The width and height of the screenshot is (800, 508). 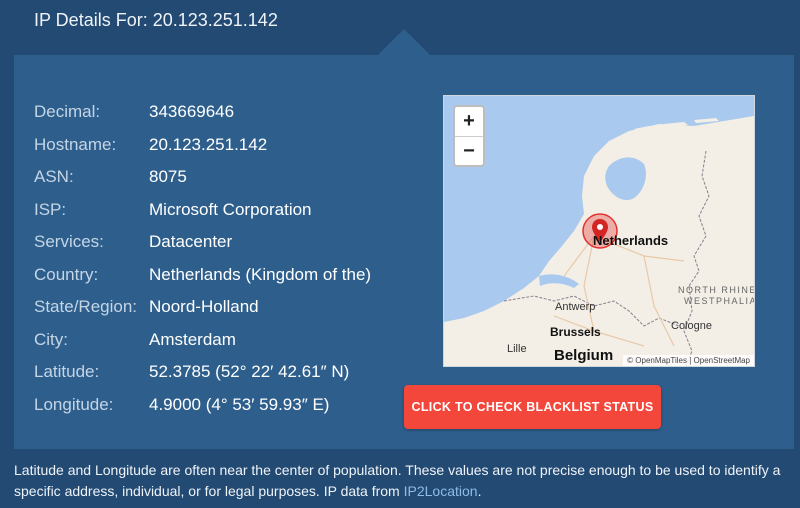 I want to click on ip2location-link: IP2Location, so click(x=441, y=491).